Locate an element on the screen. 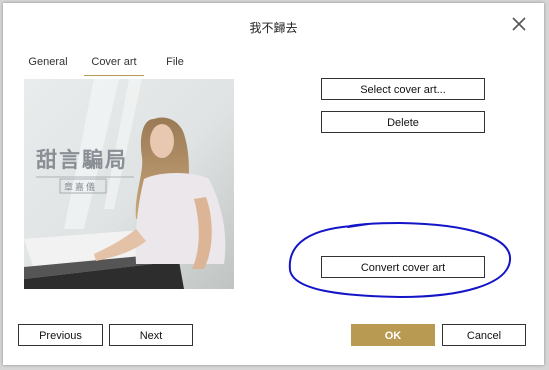  cancel-button: Cancel is located at coordinates (484, 335).